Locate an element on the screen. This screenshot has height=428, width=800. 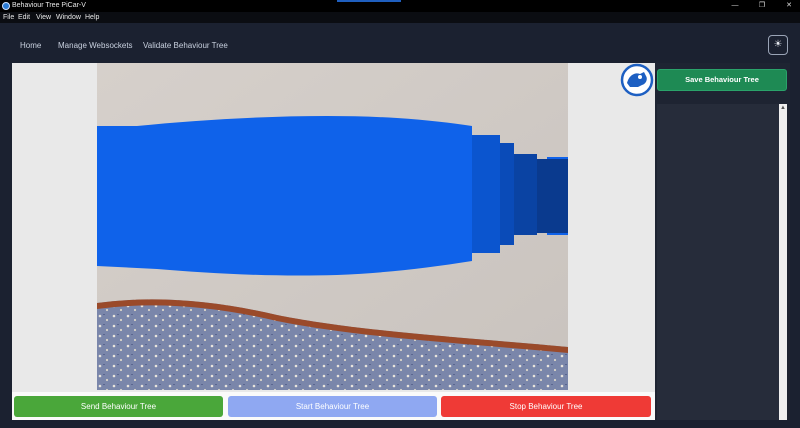
menu-edit: Edit is located at coordinates (24, 17).